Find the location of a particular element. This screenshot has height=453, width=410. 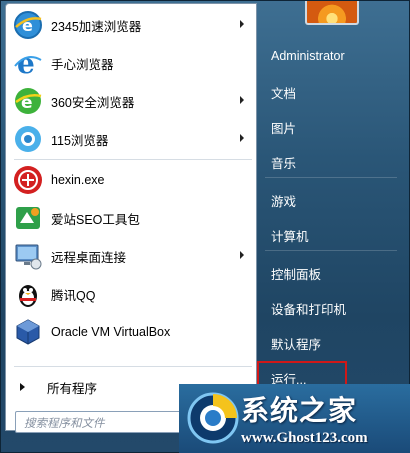

all-programs-label: 所有程序 is located at coordinates (72, 388).